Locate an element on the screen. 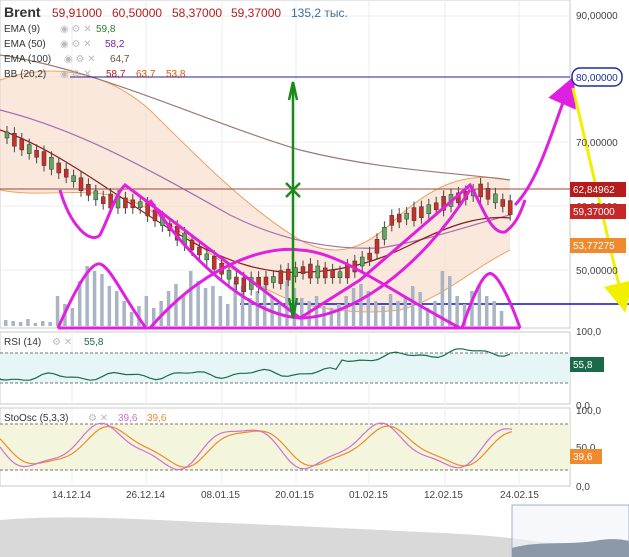 Image resolution: width=629 pixels, height=557 pixels. stoch-value-label: 39,6 is located at coordinates (583, 457).